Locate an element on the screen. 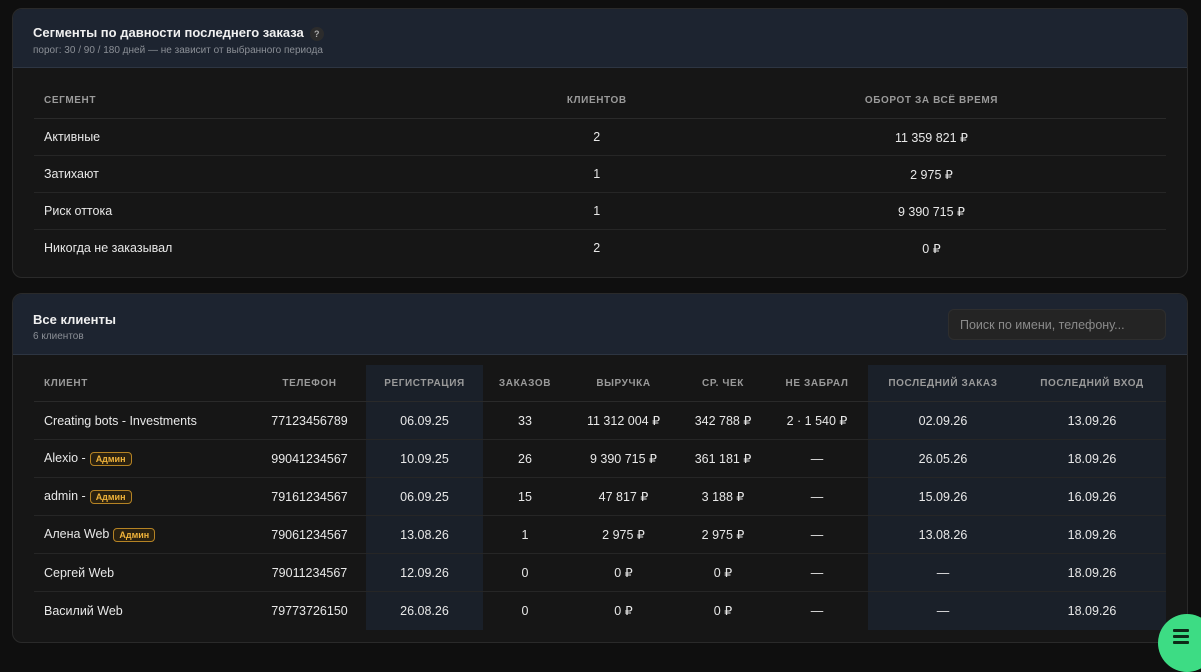 This screenshot has width=1201, height=672. help-icon: ? is located at coordinates (316, 33).